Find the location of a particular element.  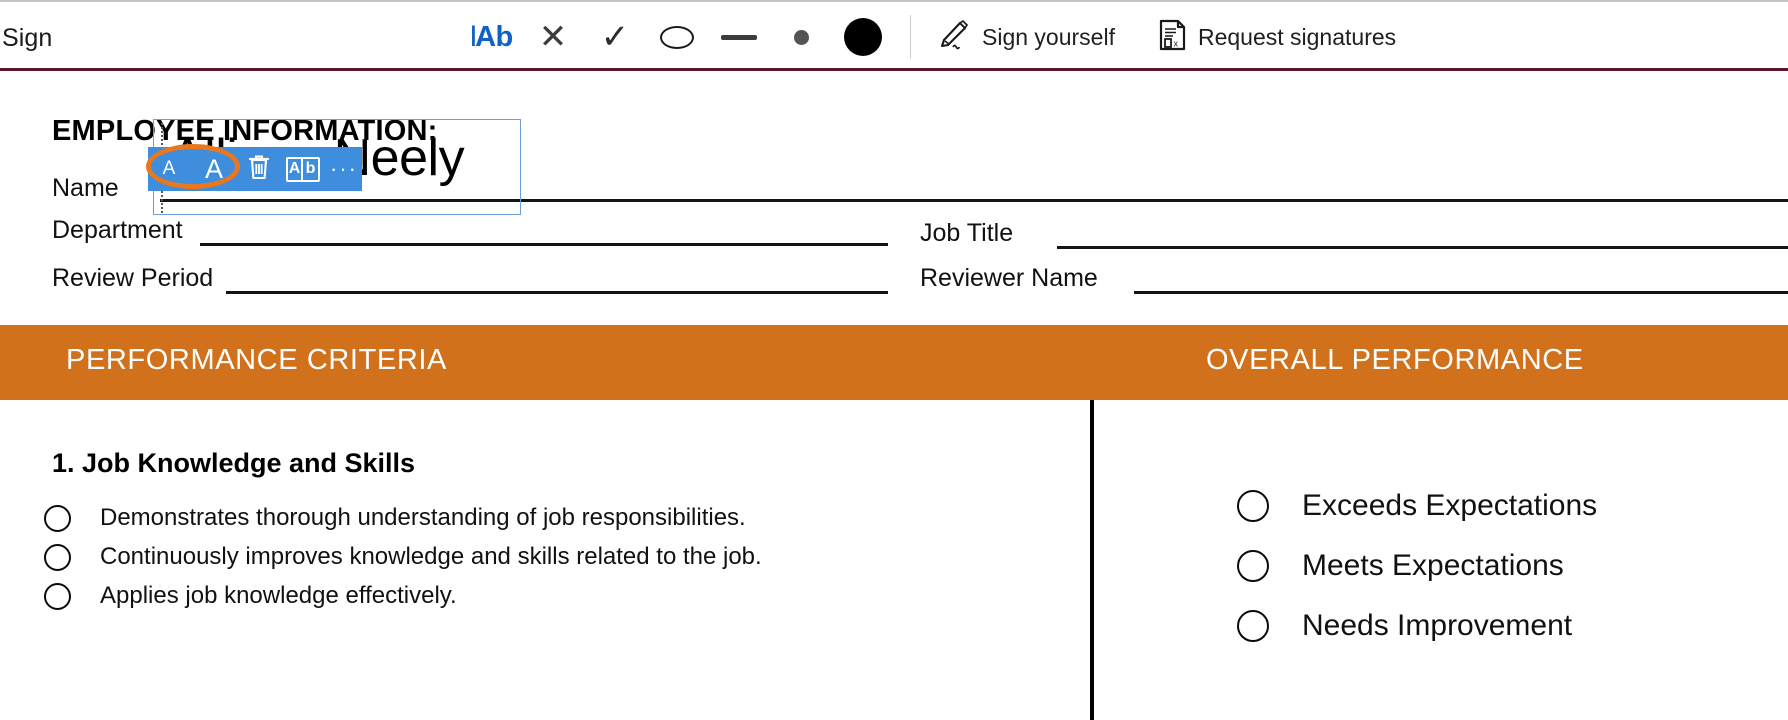

decrease-font-size-button: A is located at coordinates (169, 169).